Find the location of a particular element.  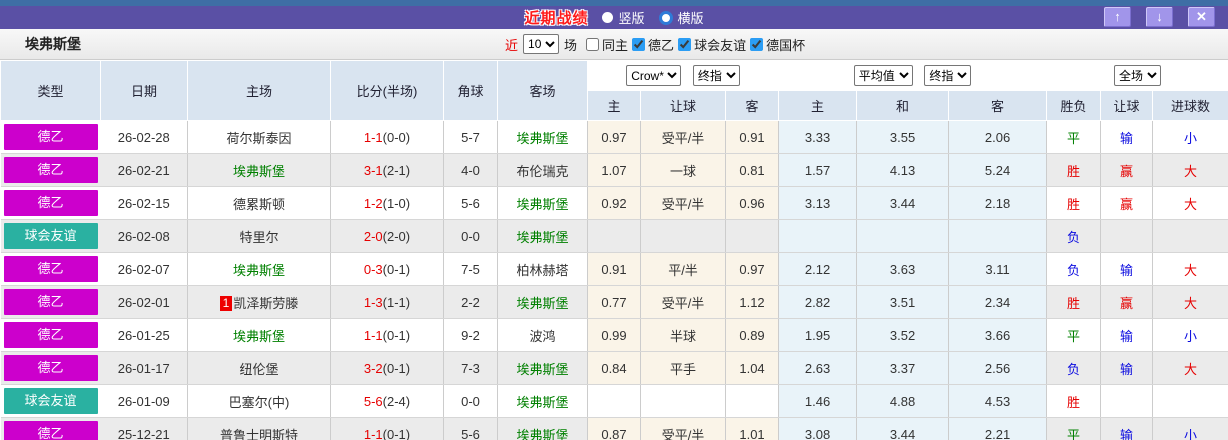

match-date: 26-02-08 is located at coordinates (144, 236).